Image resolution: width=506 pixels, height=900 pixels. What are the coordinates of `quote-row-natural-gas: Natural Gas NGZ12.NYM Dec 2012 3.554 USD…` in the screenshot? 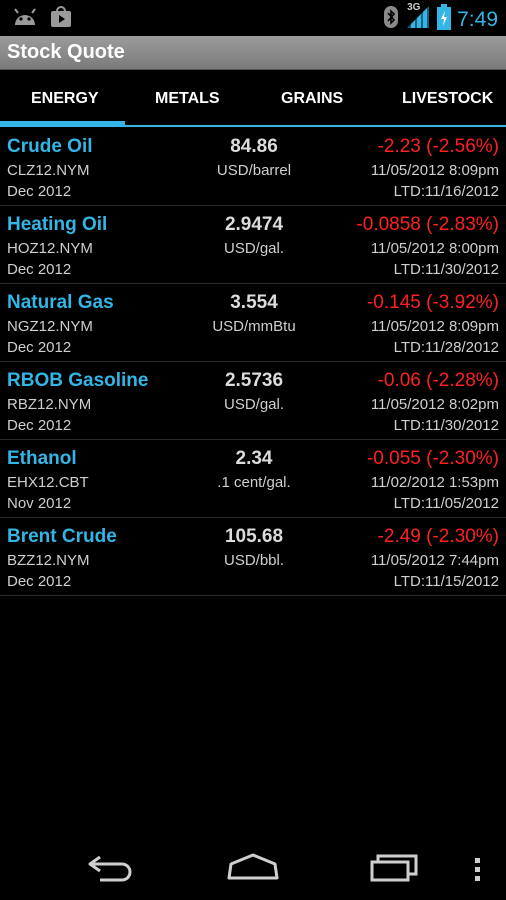 It's located at (253, 323).